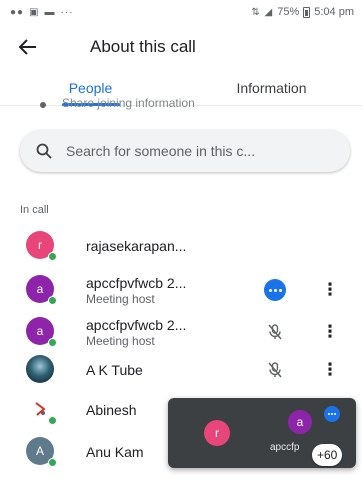 This screenshot has height=484, width=362. I want to click on avatar-wrap: A, so click(41, 452).